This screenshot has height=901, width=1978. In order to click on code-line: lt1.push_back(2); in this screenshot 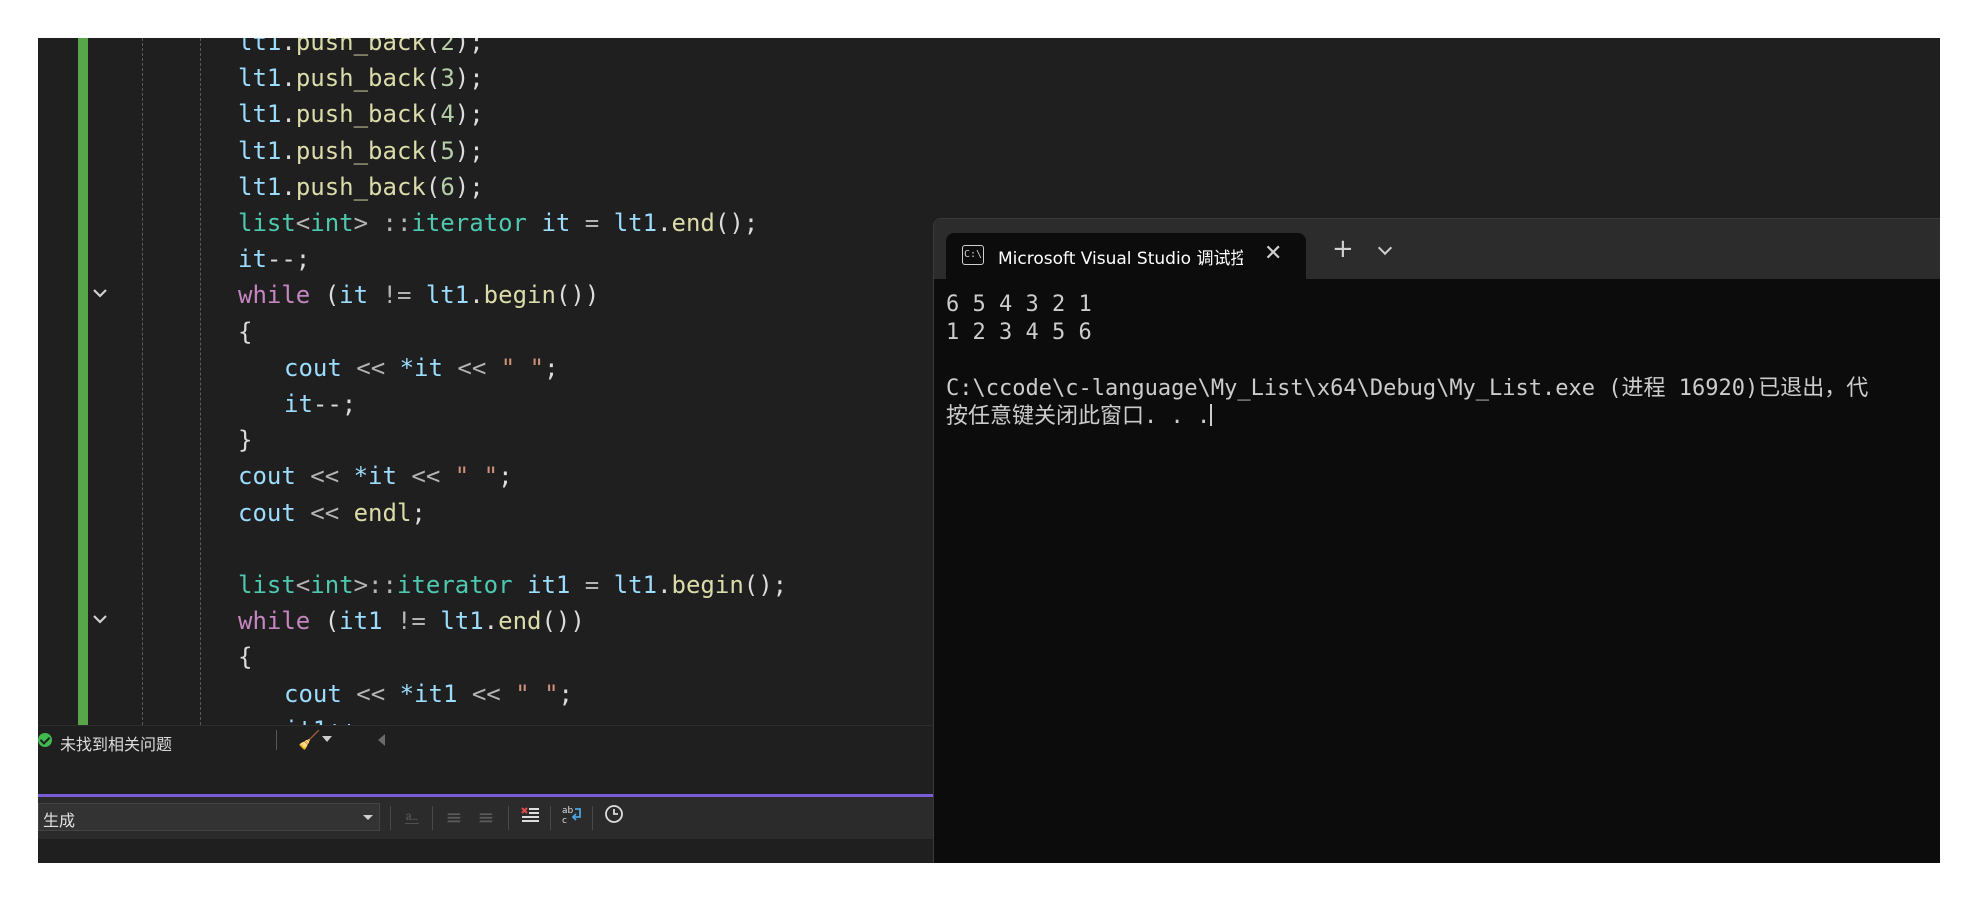, I will do `click(485, 49)`.